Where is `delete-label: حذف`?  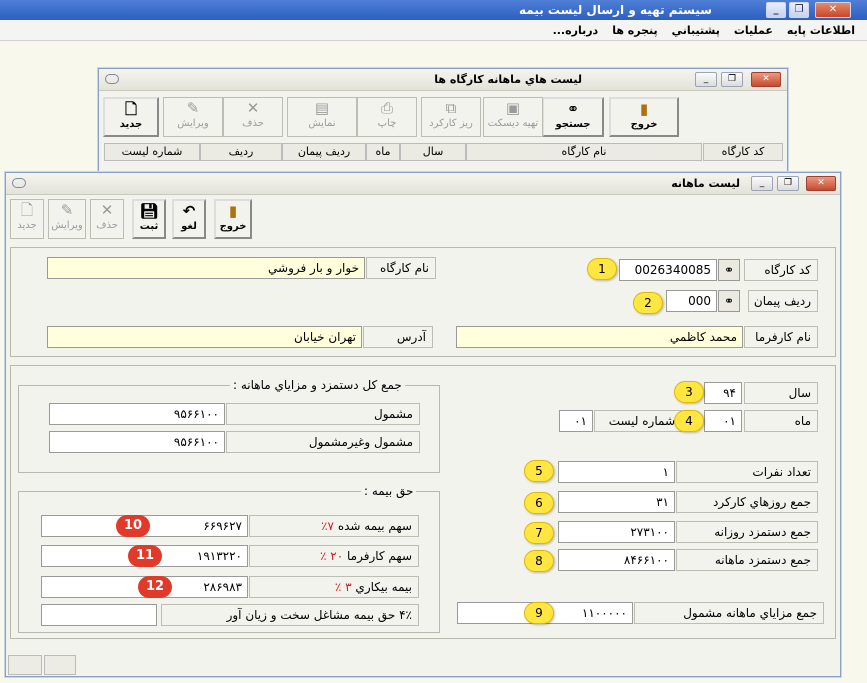 delete-label: حذف is located at coordinates (107, 225).